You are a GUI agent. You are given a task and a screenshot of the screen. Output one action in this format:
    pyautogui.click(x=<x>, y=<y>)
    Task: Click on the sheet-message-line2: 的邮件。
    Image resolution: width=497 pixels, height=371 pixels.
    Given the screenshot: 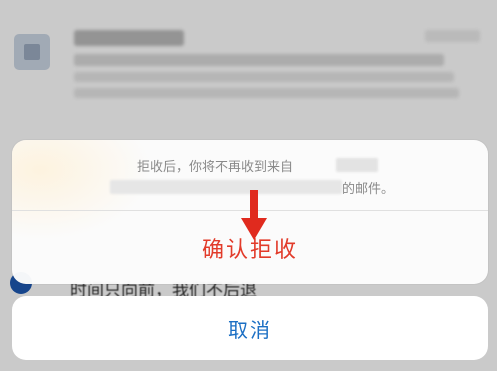 What is the action you would take?
    pyautogui.click(x=368, y=189)
    